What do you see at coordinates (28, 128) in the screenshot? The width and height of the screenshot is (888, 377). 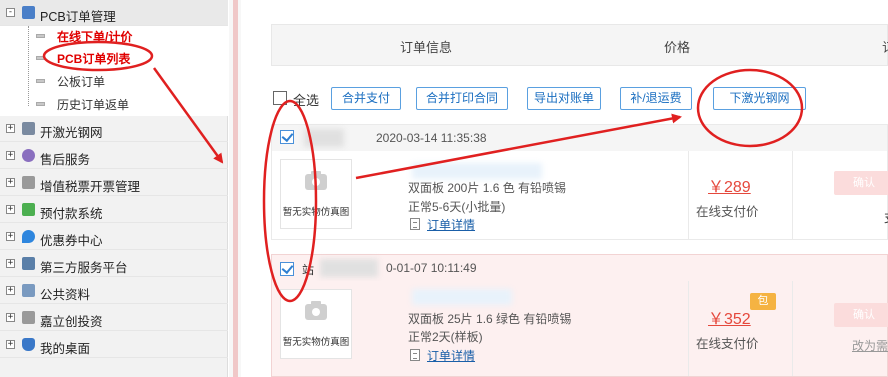 I see `stencil-icon` at bounding box center [28, 128].